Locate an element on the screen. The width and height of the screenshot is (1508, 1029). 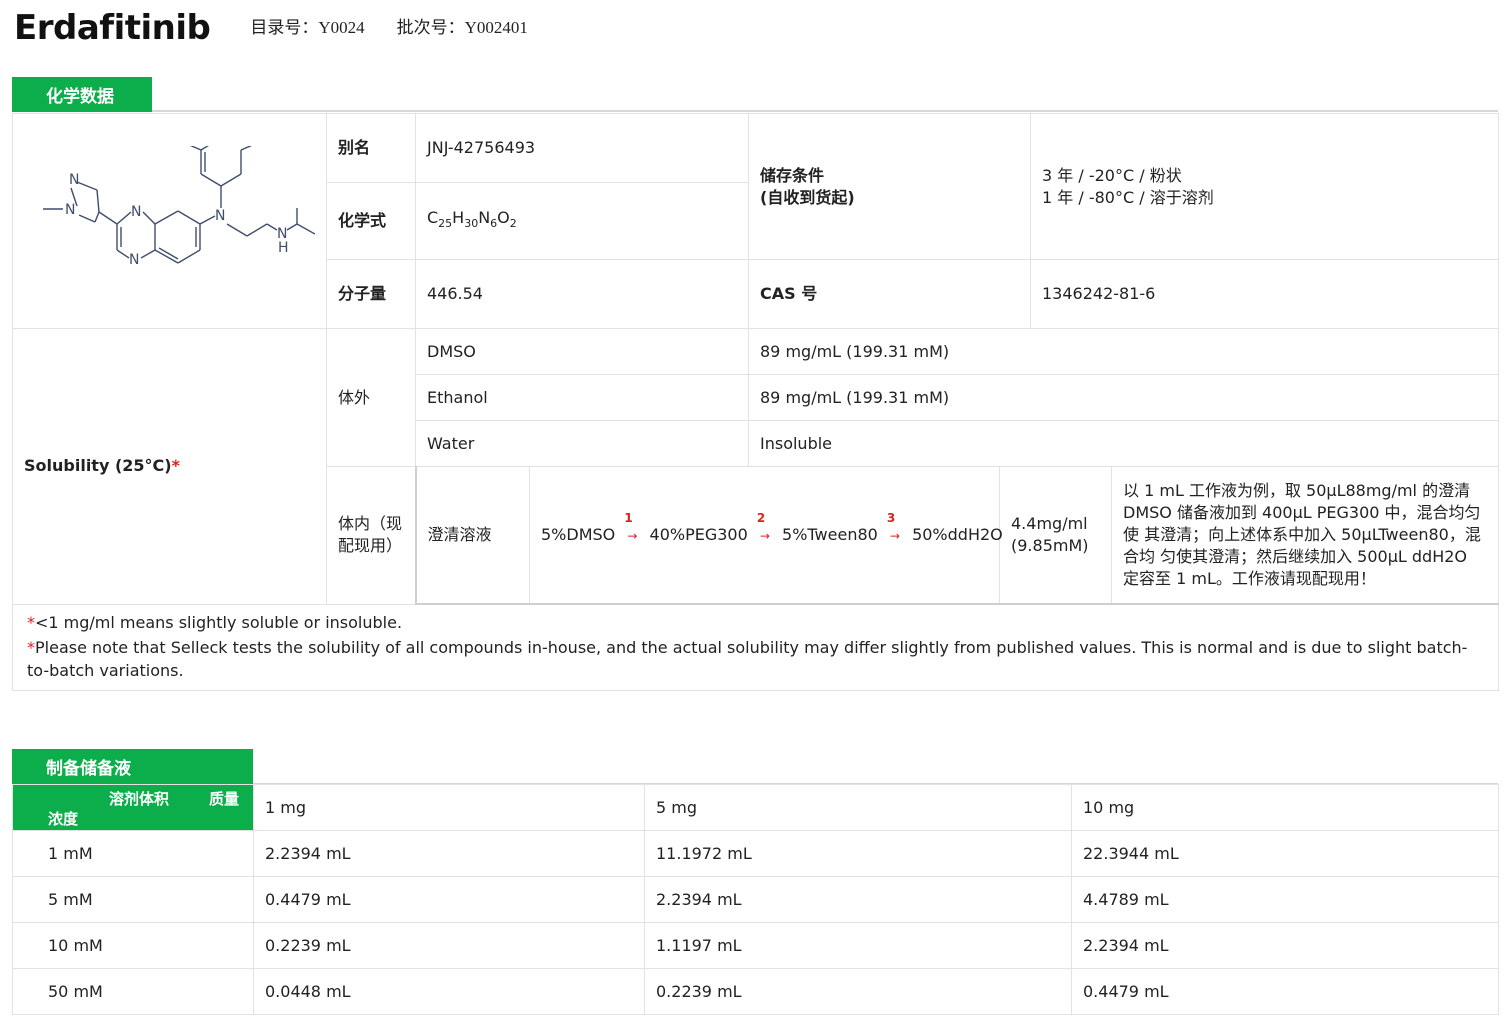
corner-volume-label: 溶剂体积 is located at coordinates (139, 799).